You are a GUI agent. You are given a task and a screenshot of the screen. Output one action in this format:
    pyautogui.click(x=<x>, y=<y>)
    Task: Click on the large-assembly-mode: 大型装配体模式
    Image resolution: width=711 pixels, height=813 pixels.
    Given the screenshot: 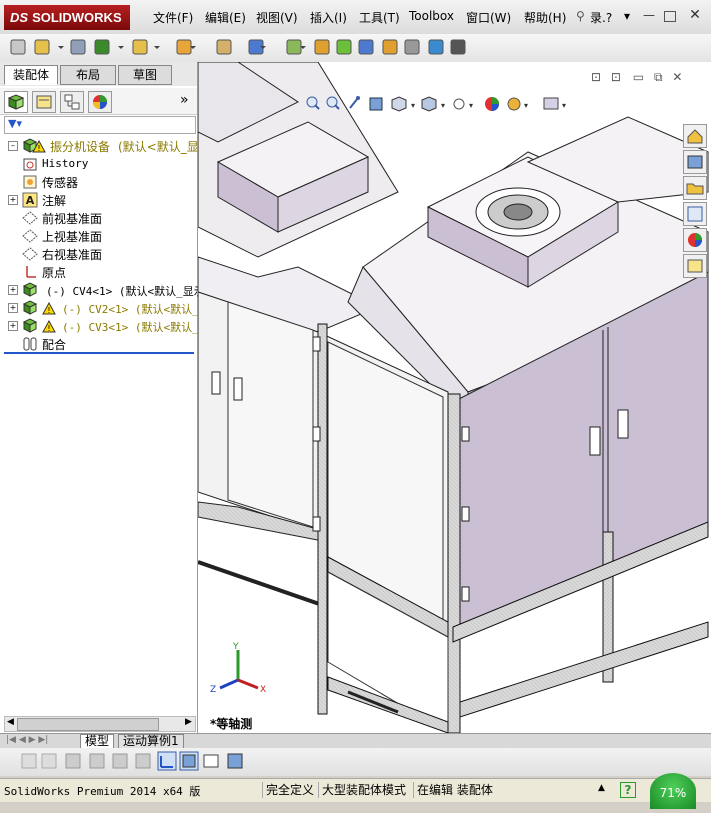 What is the action you would take?
    pyautogui.click(x=363, y=790)
    